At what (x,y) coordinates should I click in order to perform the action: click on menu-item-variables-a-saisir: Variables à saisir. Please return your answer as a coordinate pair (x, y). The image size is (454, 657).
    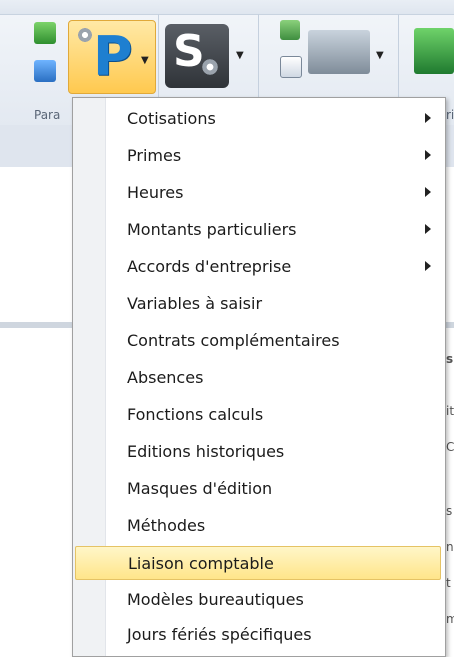
    Looking at the image, I should click on (258, 304).